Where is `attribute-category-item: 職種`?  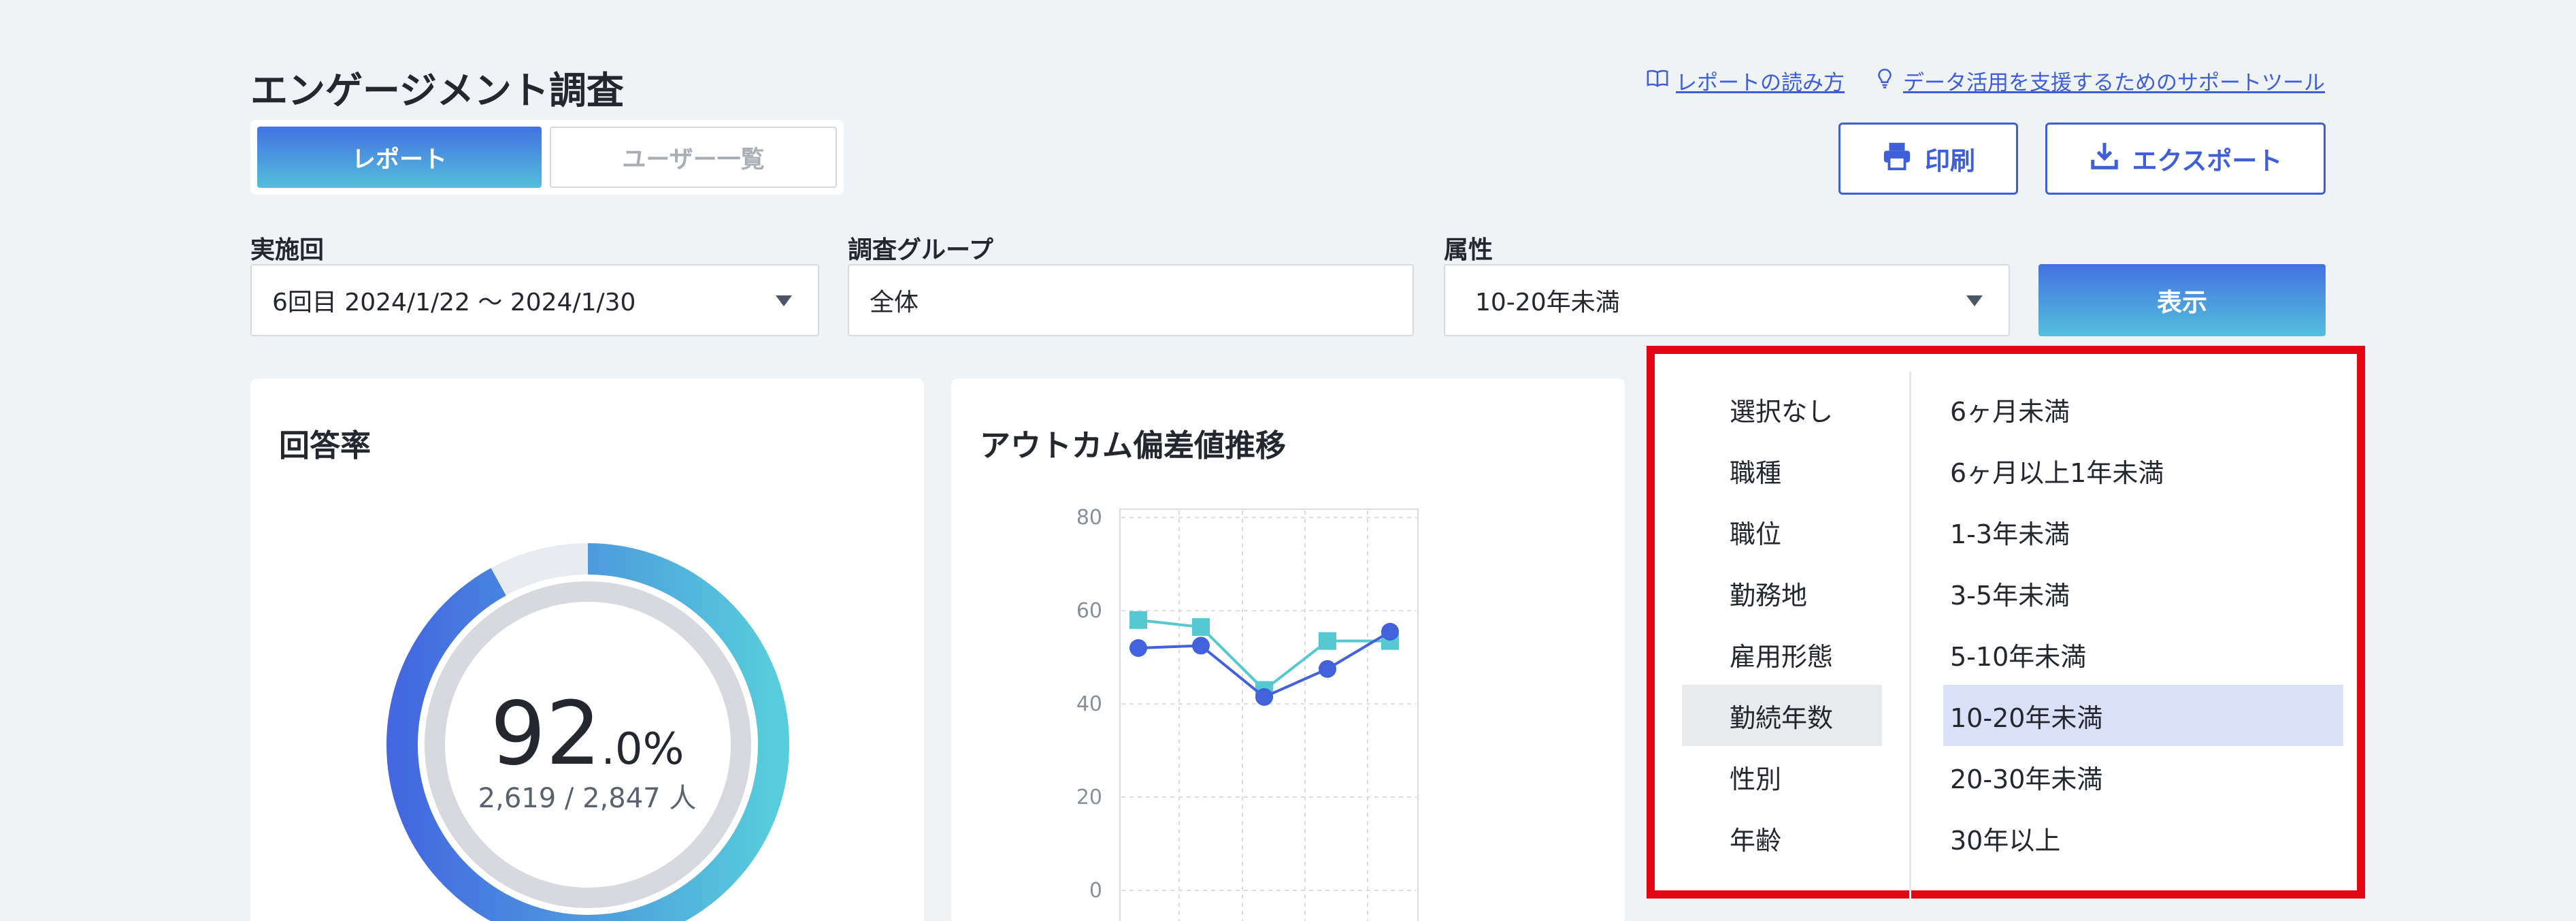 attribute-category-item: 職種 is located at coordinates (1782, 470).